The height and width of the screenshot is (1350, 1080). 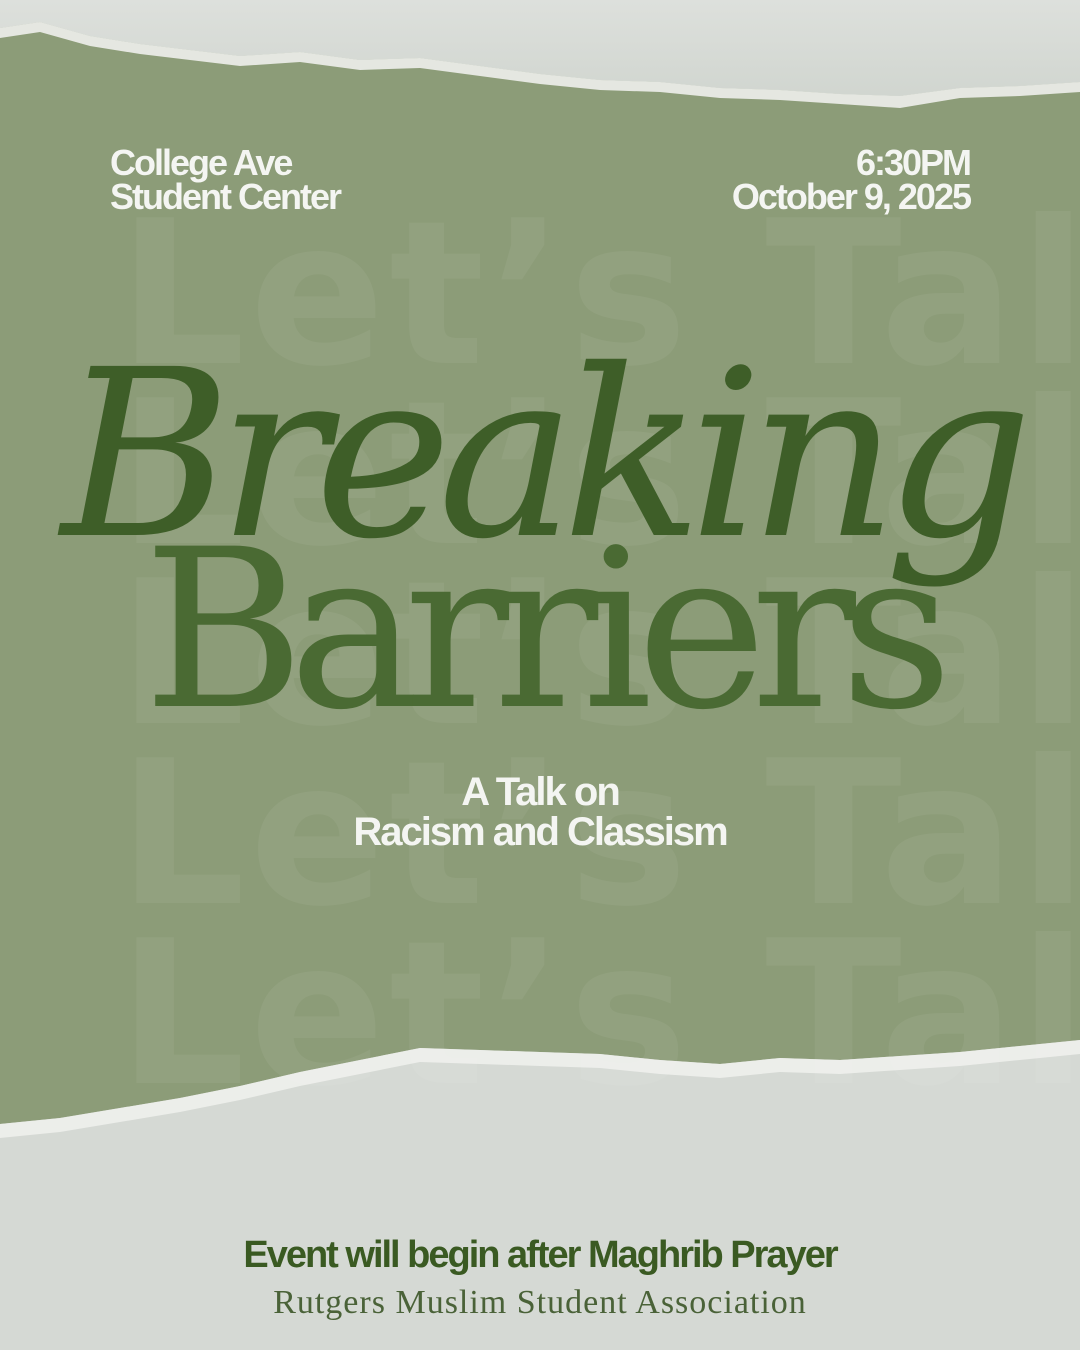 I want to click on event-datetime: 6:30PM October 9, 2025, so click(x=851, y=179).